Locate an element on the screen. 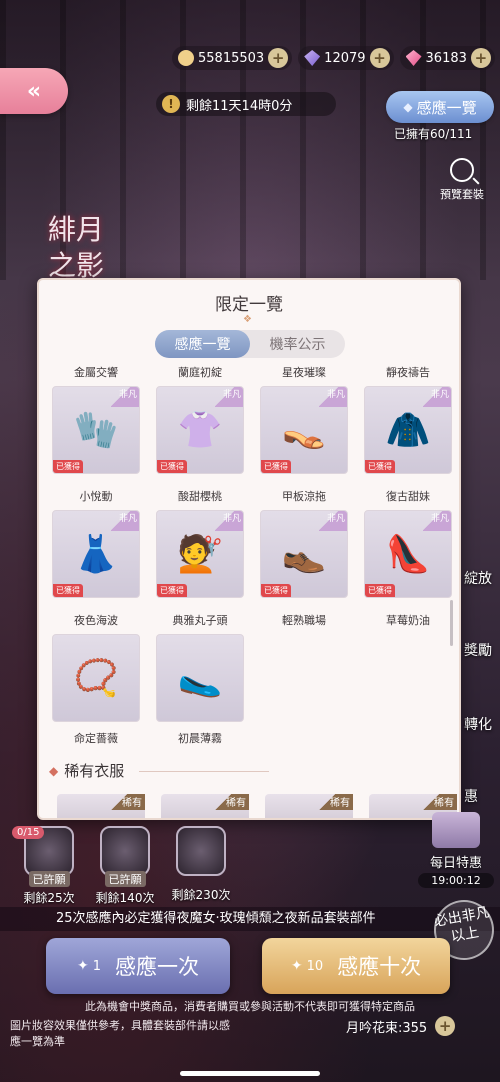 The width and height of the screenshot is (500, 1082). divider is located at coordinates (204, 771).